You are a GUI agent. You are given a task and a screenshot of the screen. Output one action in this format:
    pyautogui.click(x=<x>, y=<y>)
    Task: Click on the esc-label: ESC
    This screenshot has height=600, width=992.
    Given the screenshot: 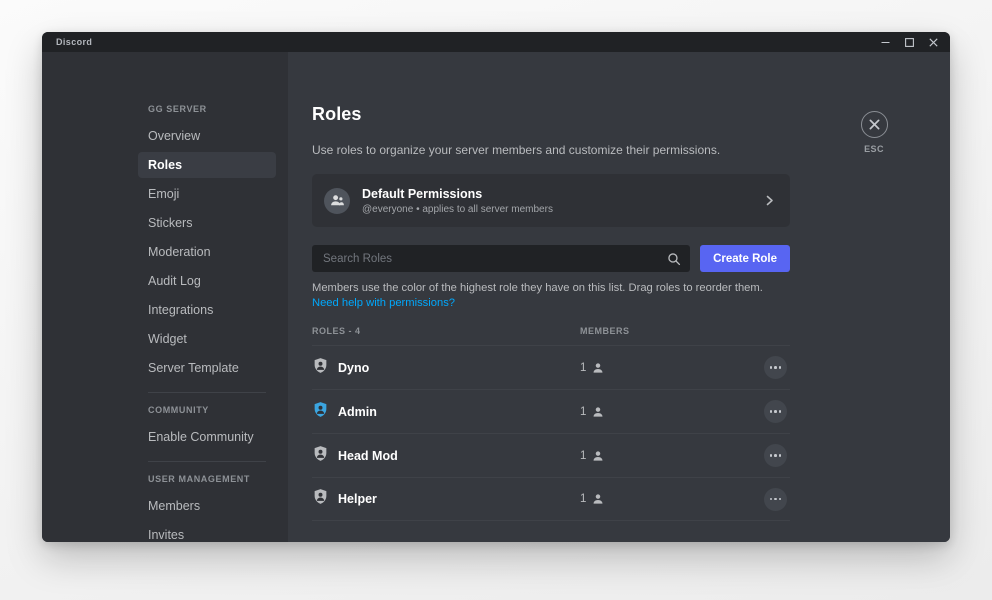 What is the action you would take?
    pyautogui.click(x=874, y=149)
    